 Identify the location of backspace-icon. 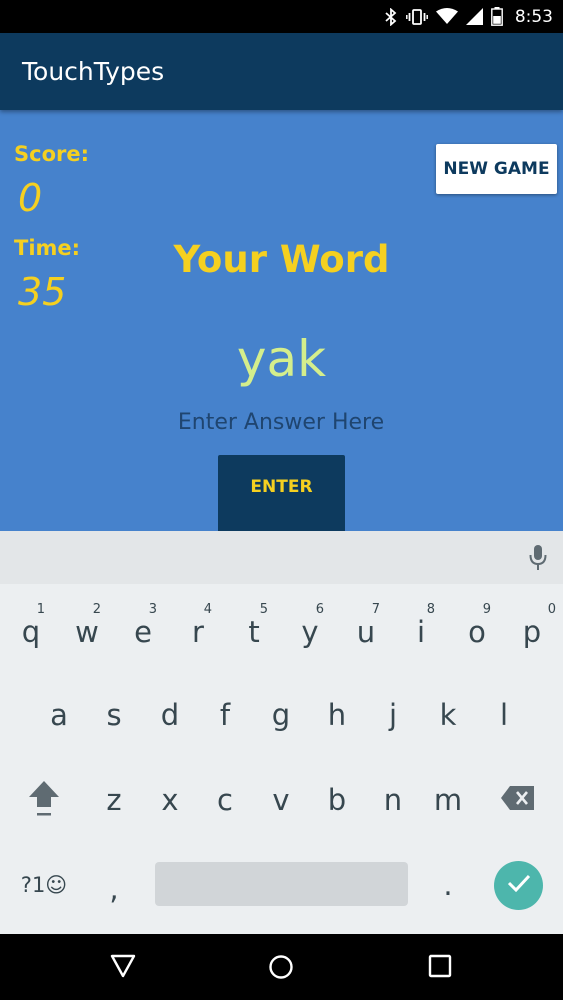
(518, 800).